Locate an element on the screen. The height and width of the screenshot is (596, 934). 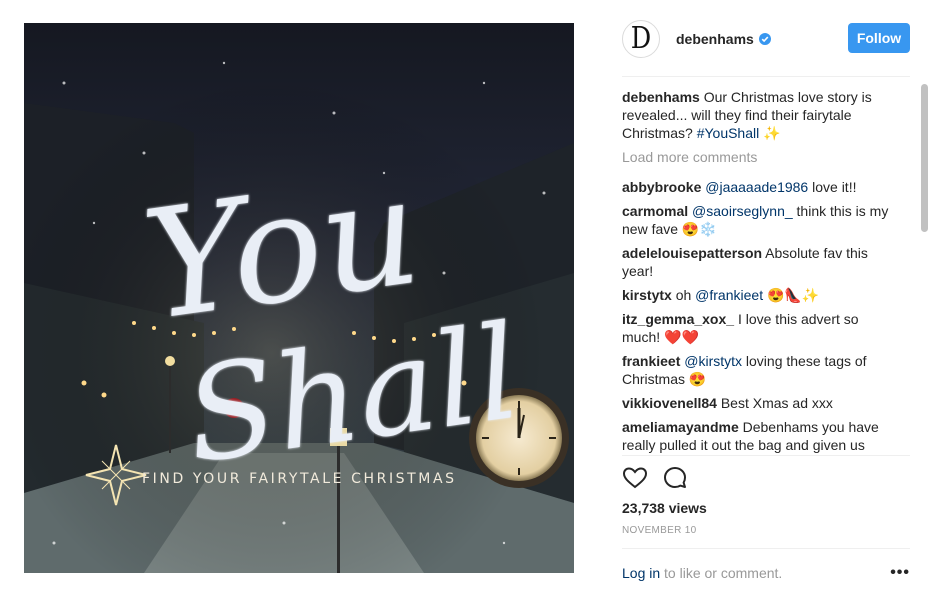
comment: vikkiovenell84 Best Xmas ad xxx is located at coordinates (761, 403).